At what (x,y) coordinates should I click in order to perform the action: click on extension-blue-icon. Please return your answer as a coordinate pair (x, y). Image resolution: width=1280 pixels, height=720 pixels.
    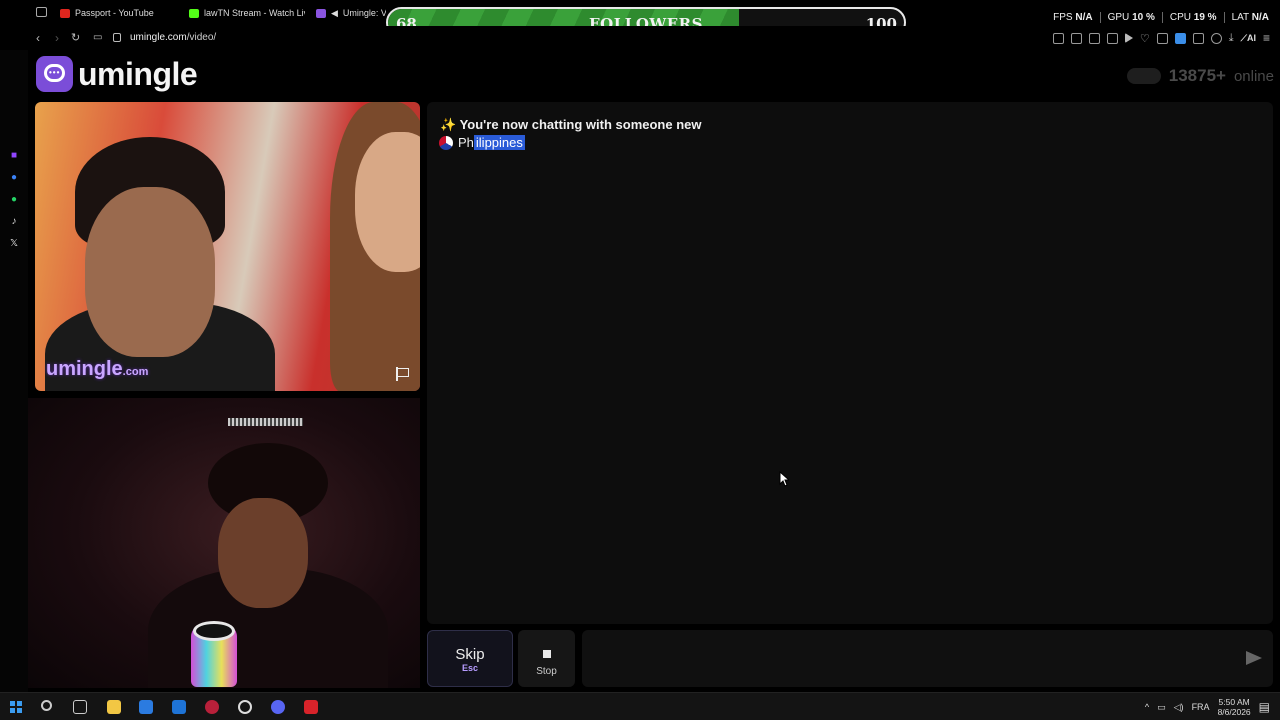
    Looking at the image, I should click on (1180, 38).